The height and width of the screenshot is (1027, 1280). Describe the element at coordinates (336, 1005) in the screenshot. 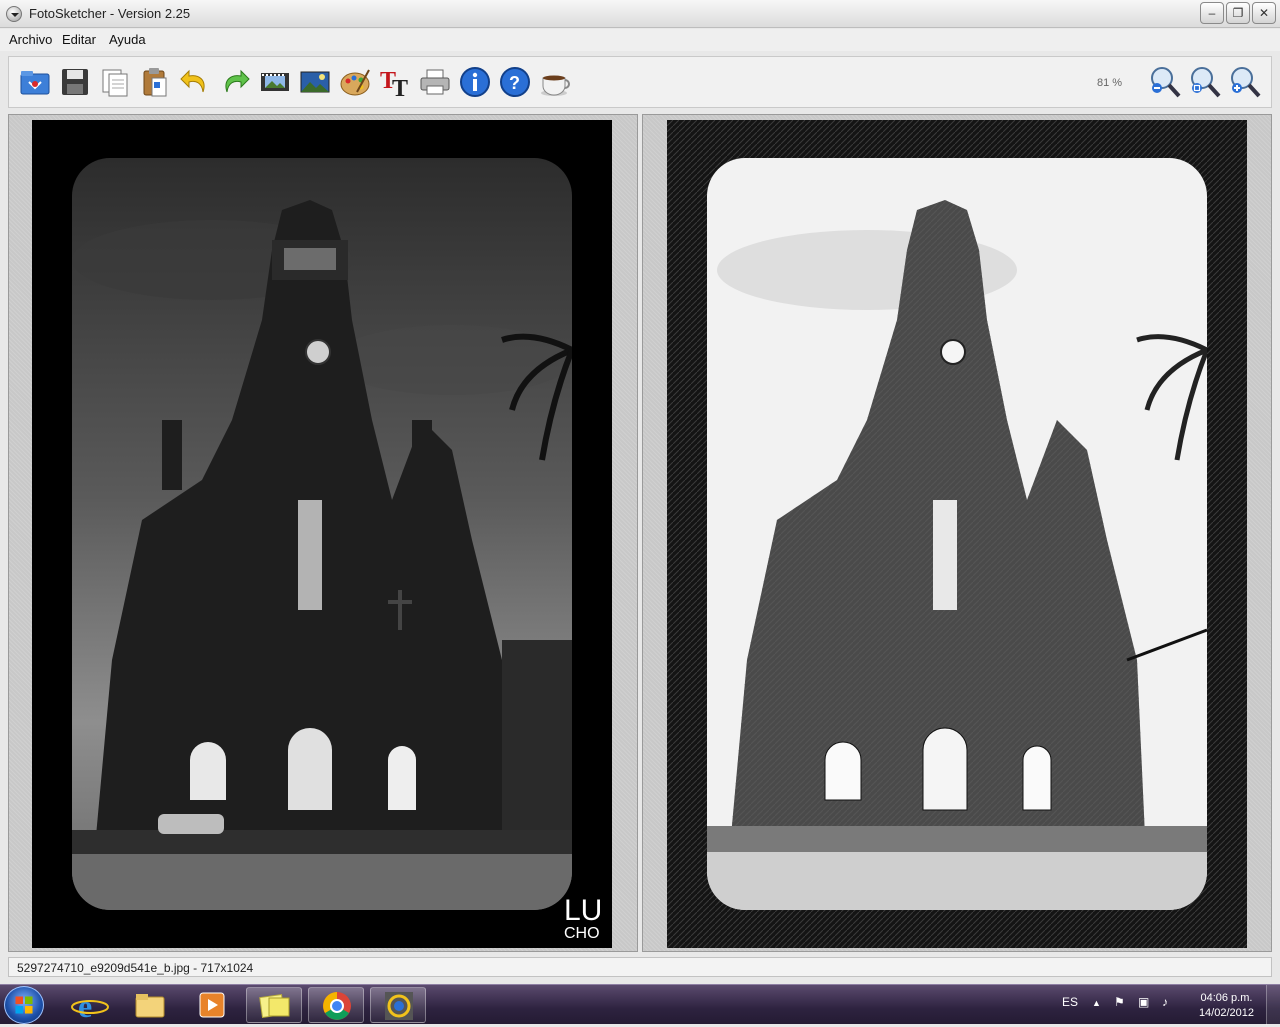

I see `chrome-icon` at that location.